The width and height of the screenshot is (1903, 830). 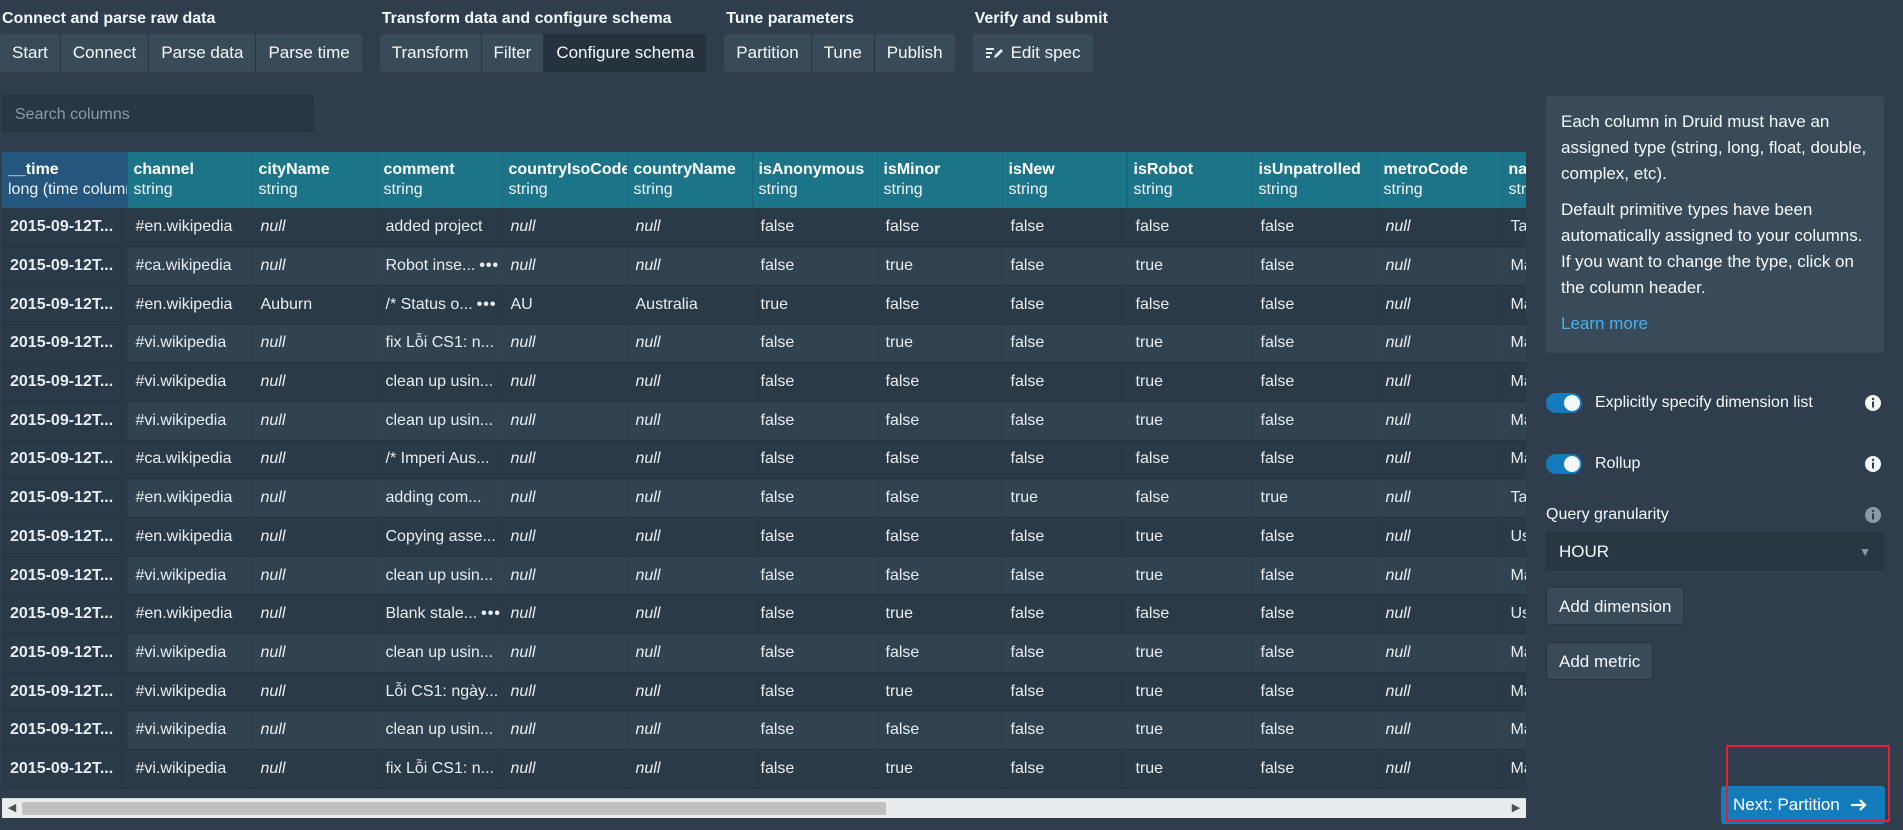 What do you see at coordinates (190, 614) in the screenshot?
I see `table-cell: #en.wikipedia` at bounding box center [190, 614].